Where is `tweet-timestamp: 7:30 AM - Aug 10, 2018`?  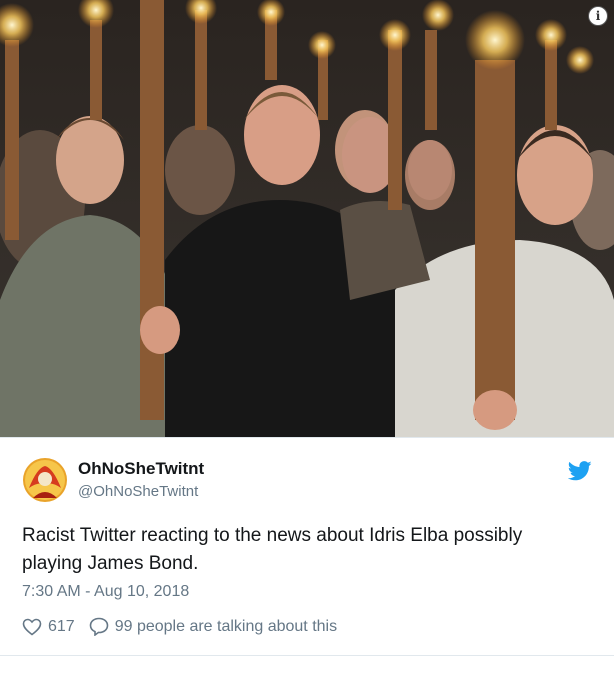
tweet-timestamp: 7:30 AM - Aug 10, 2018 is located at coordinates (105, 592).